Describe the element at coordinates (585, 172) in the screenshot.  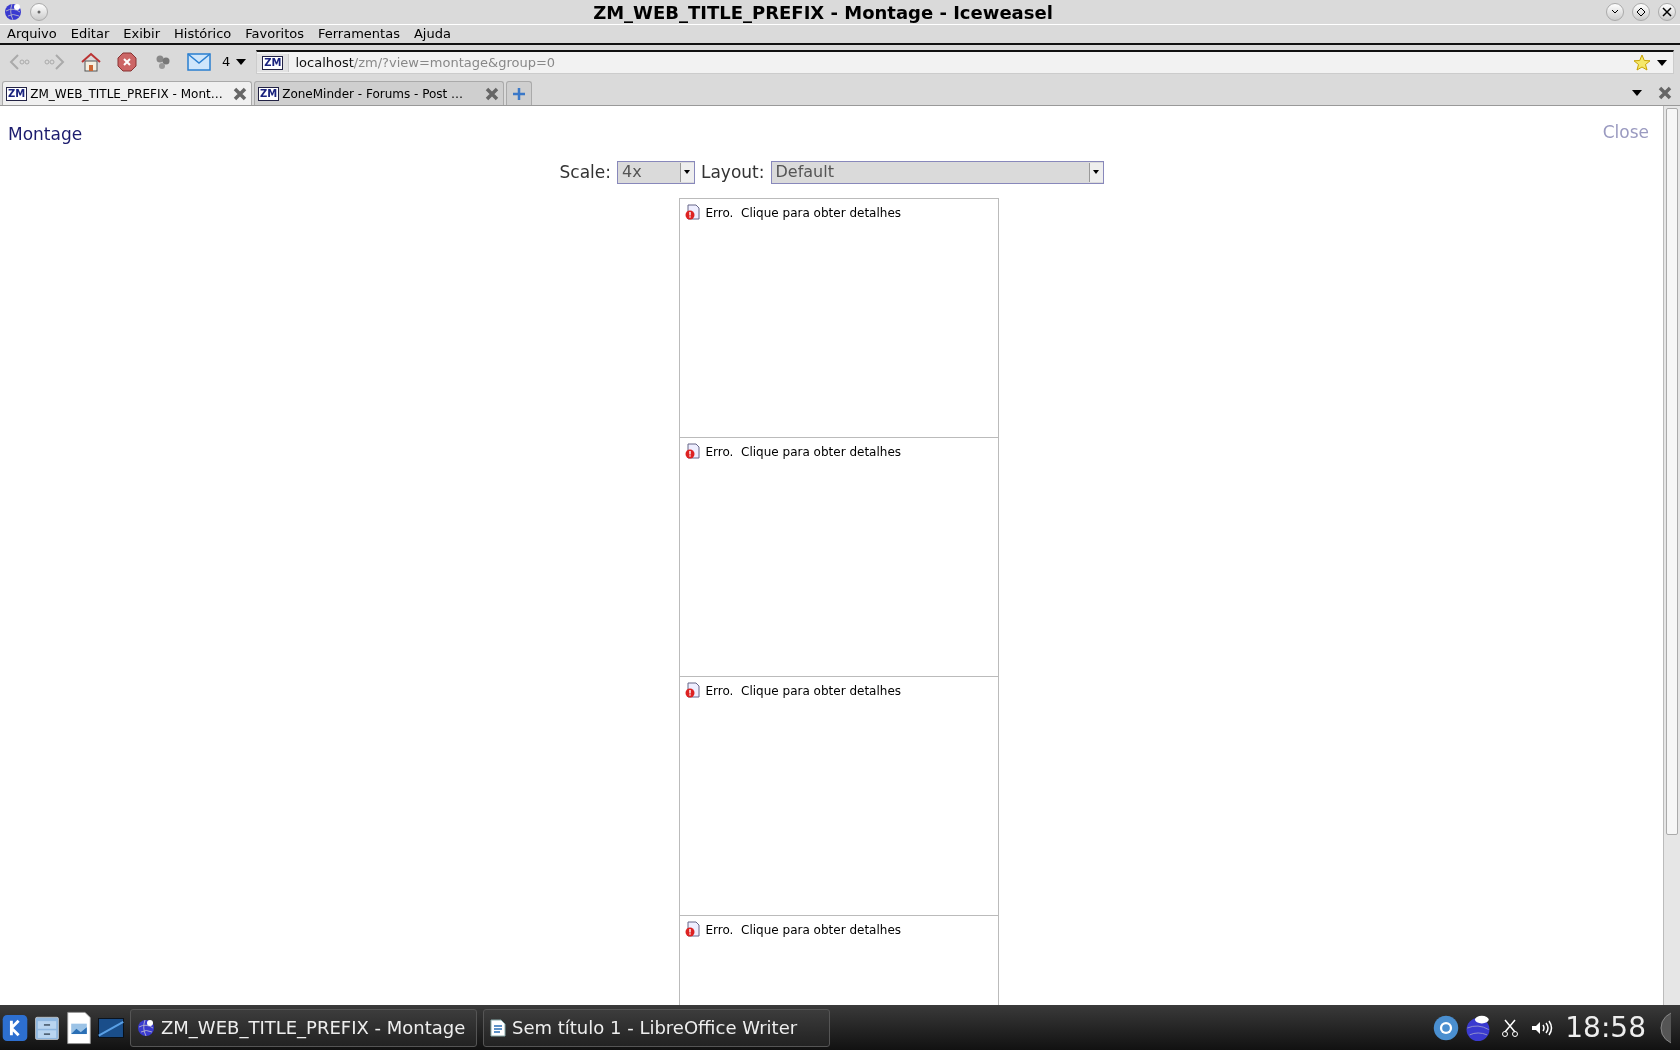
I see `scale-label: Scale:` at that location.